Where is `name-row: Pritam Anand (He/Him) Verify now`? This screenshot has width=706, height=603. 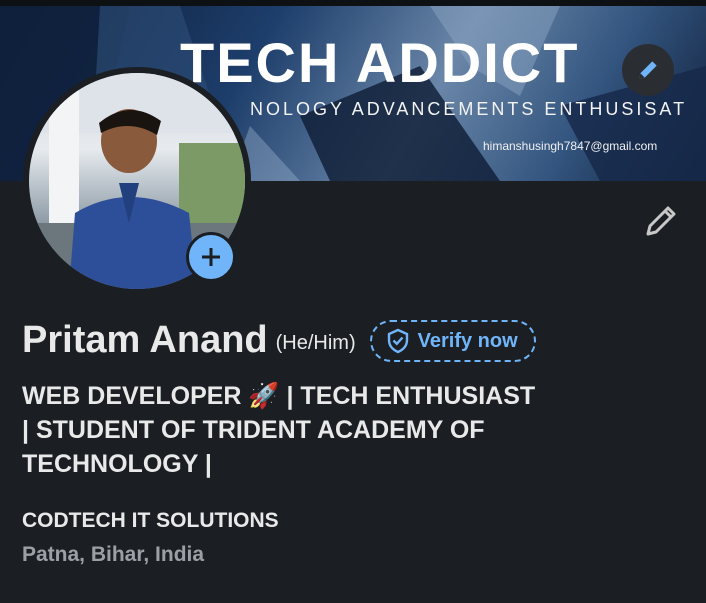
name-row: Pritam Anand (He/Him) Verify now is located at coordinates (279, 340).